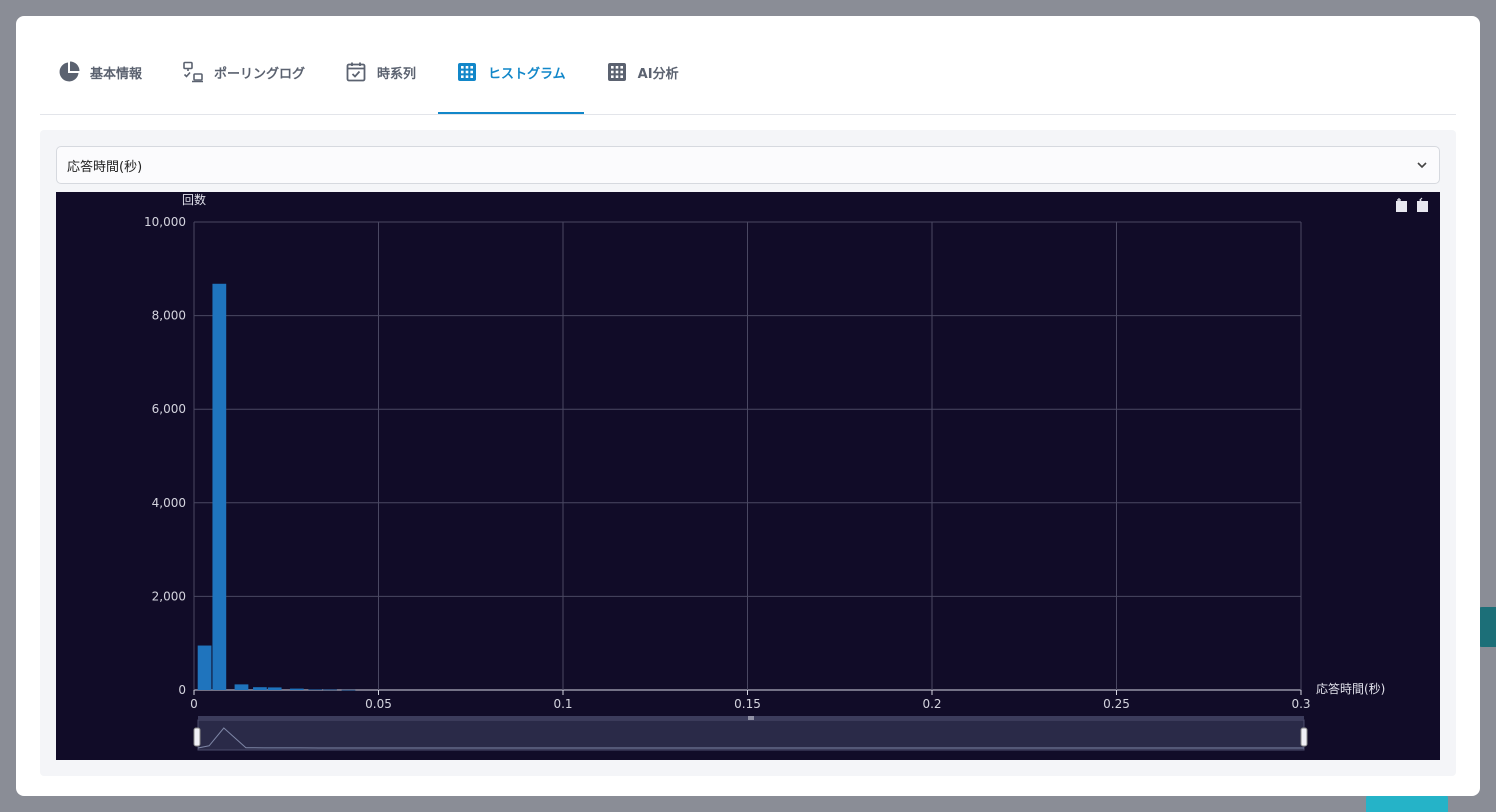 The width and height of the screenshot is (1496, 812). Describe the element at coordinates (194, 704) in the screenshot. I see `x-tick-label: 0` at that location.